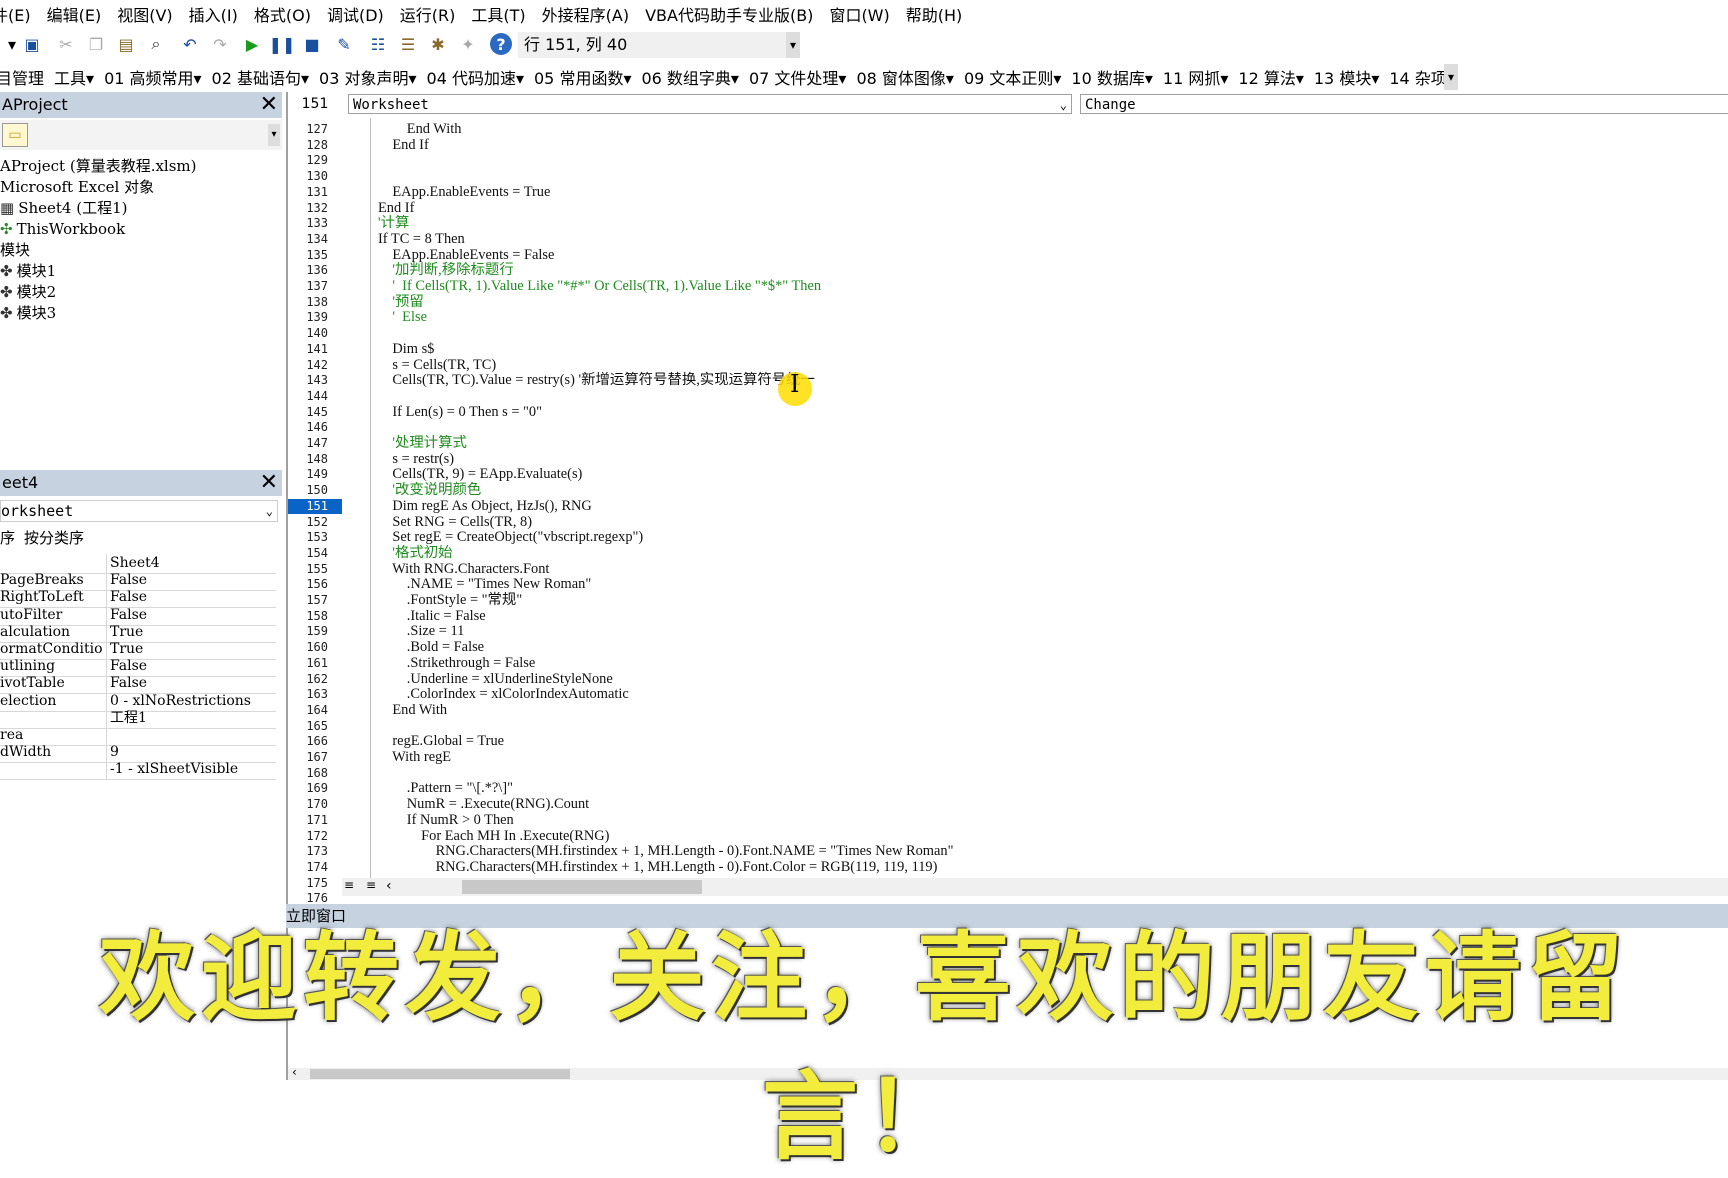  I want to click on break-icon: ❚❚, so click(282, 44).